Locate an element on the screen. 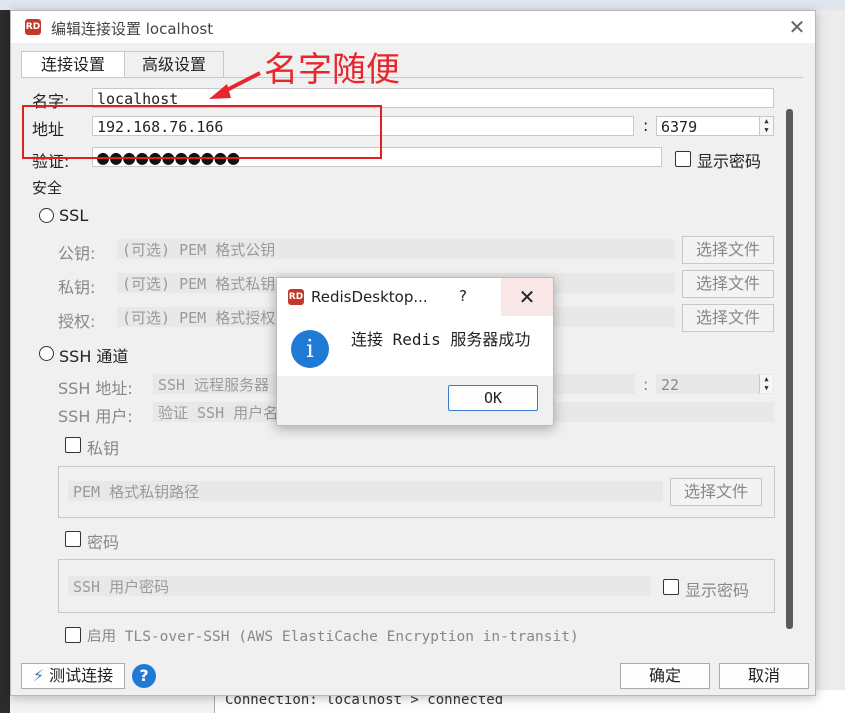 This screenshot has width=845, height=713. ssh-password-checkbox is located at coordinates (73, 539).